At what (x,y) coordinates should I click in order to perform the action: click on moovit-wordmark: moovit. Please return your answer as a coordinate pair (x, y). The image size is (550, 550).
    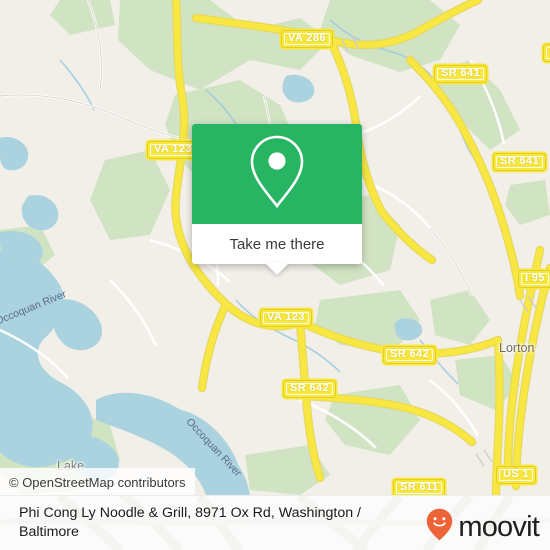
    Looking at the image, I should click on (498, 526).